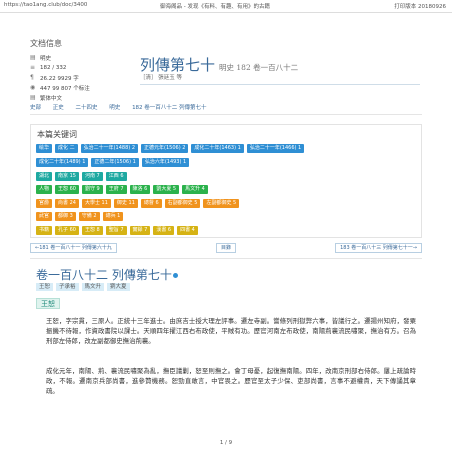 The height and width of the screenshot is (452, 452). I want to click on chapter-title: 列傳第七十 明史 182 卷一百八十二, so click(219, 64).